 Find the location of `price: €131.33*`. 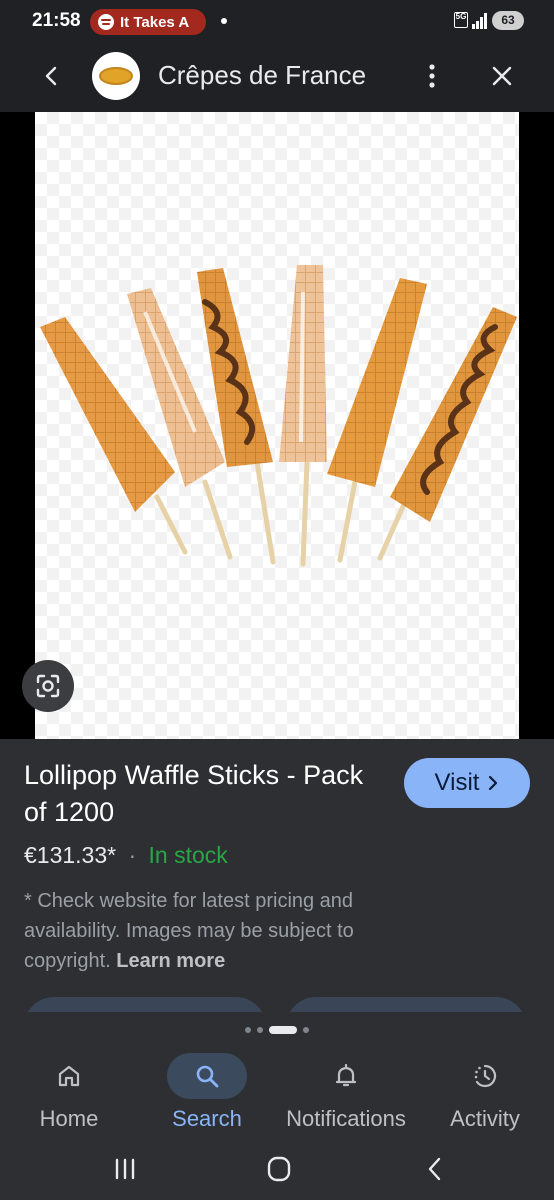

price: €131.33* is located at coordinates (70, 855).